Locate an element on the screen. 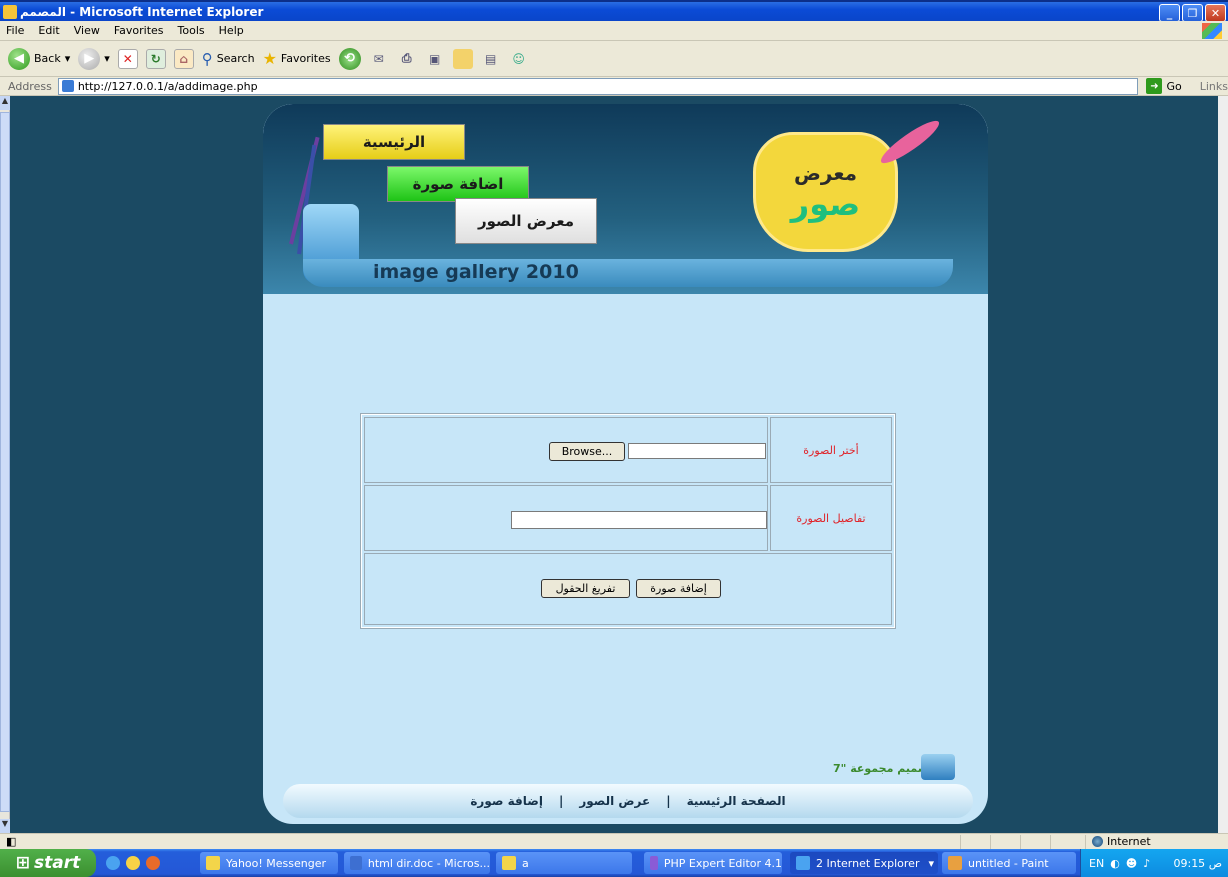 Image resolution: width=1228 pixels, height=877 pixels. refresh-icon: ↻ is located at coordinates (155, 58).